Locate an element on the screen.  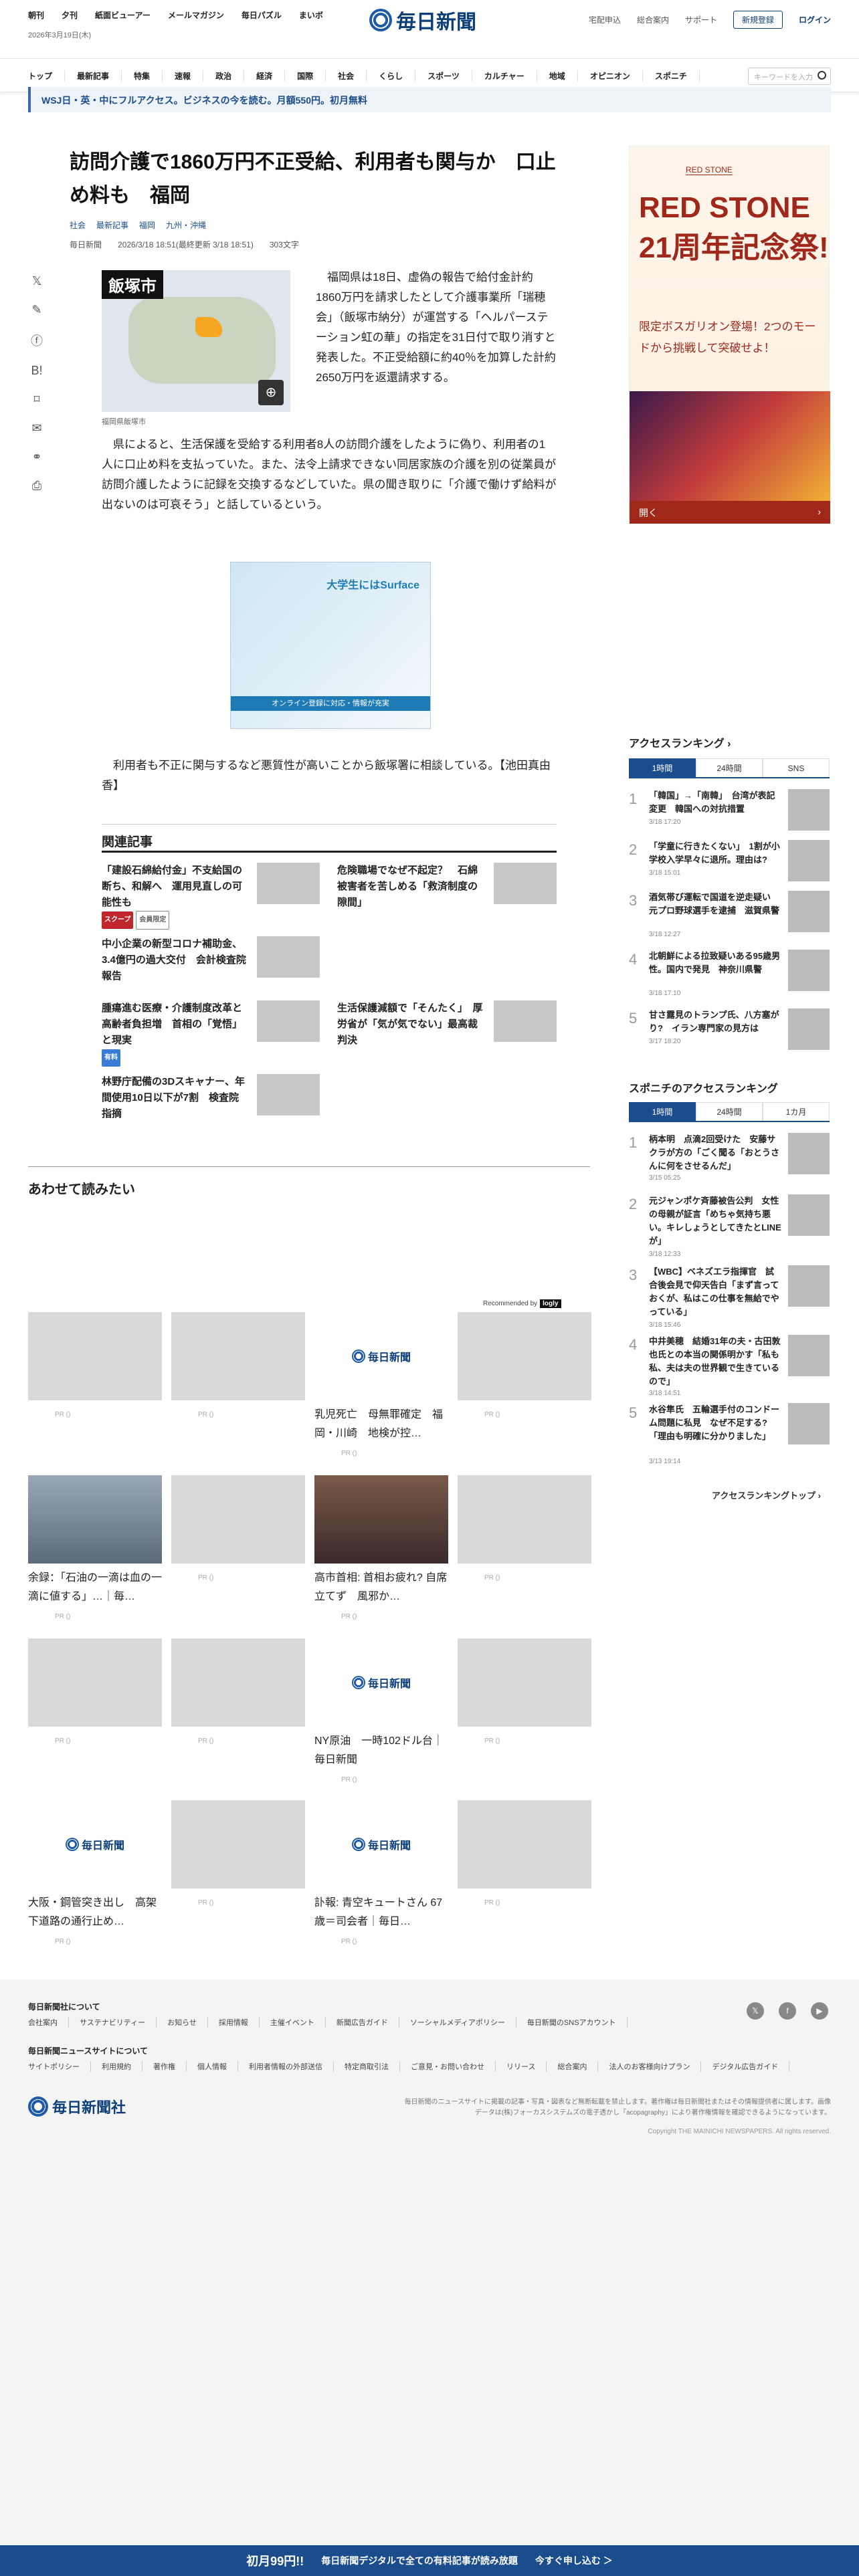
search-icon is located at coordinates (822, 75).